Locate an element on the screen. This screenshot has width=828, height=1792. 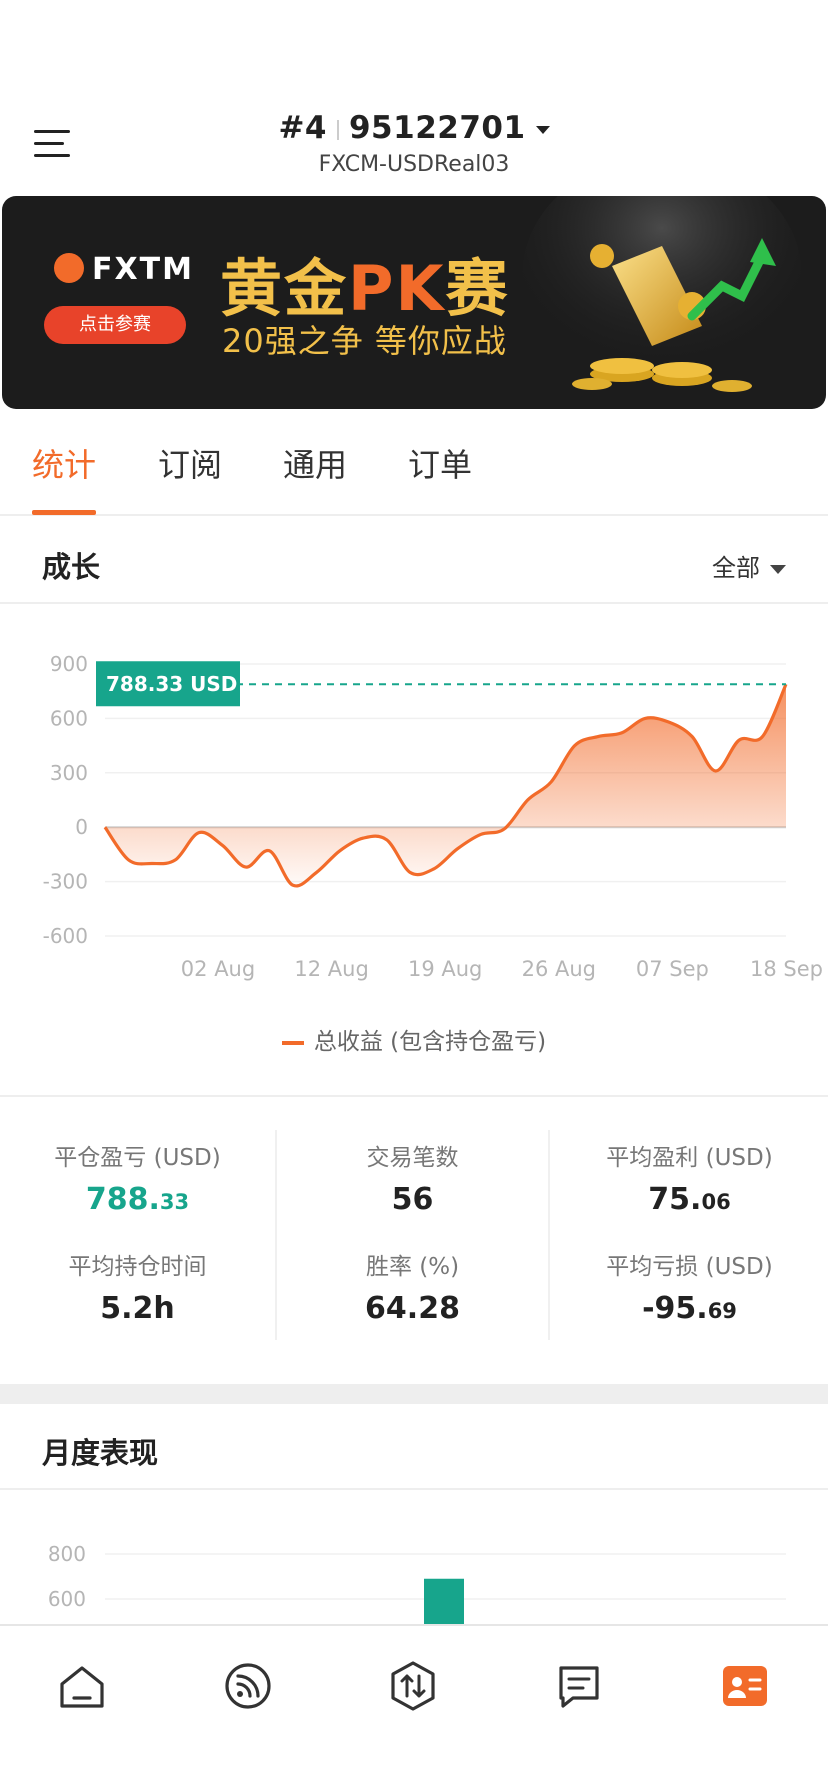
app-header: #4 95122701 FXCM-USDReal03 is located at coordinates (414, 145).